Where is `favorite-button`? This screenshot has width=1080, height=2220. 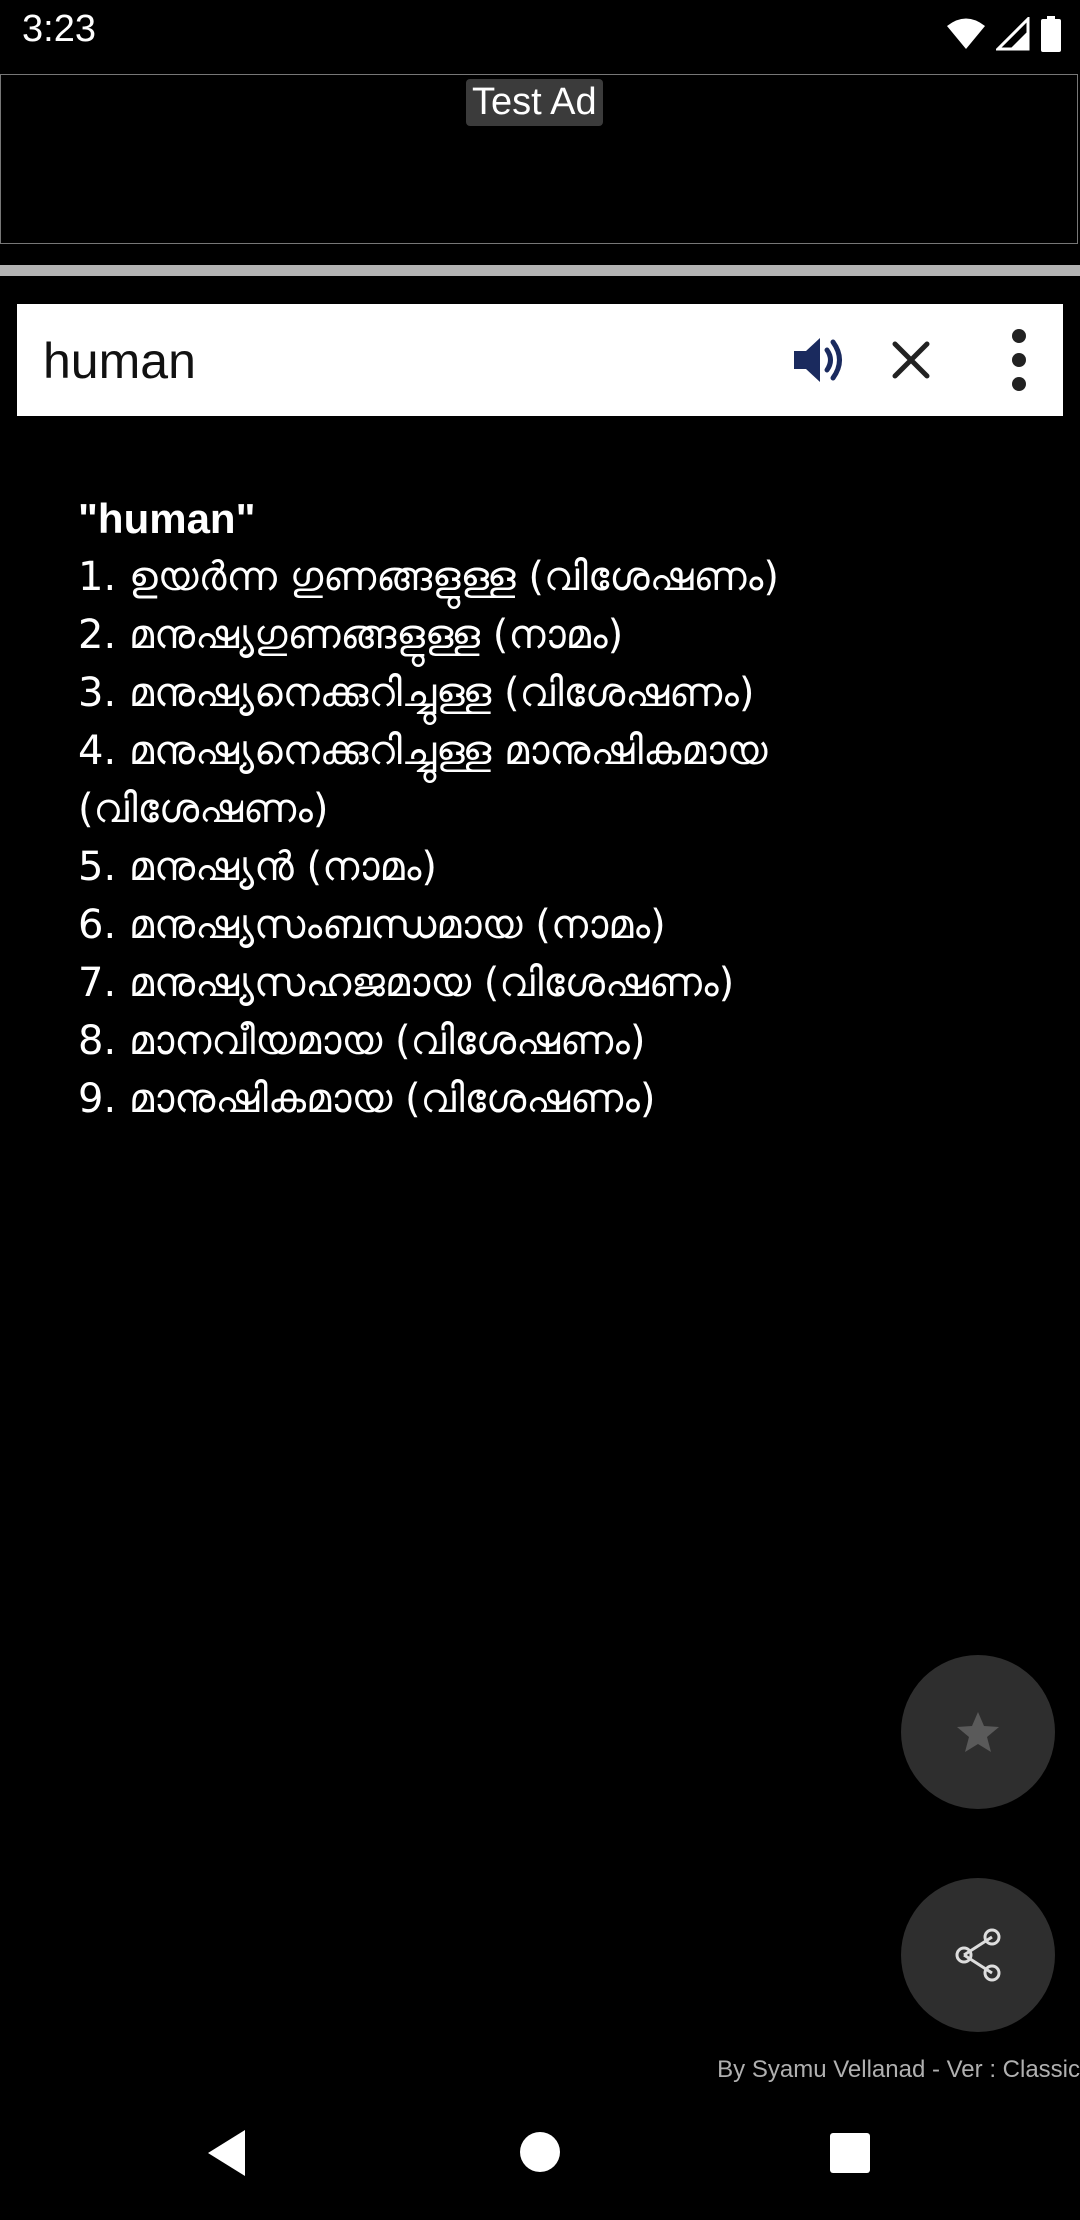
favorite-button is located at coordinates (978, 1732).